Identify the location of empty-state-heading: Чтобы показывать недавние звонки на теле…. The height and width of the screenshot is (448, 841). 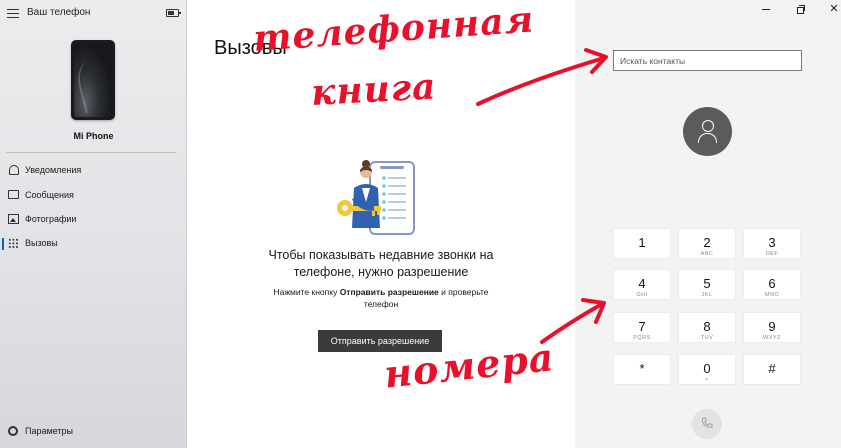
(381, 264).